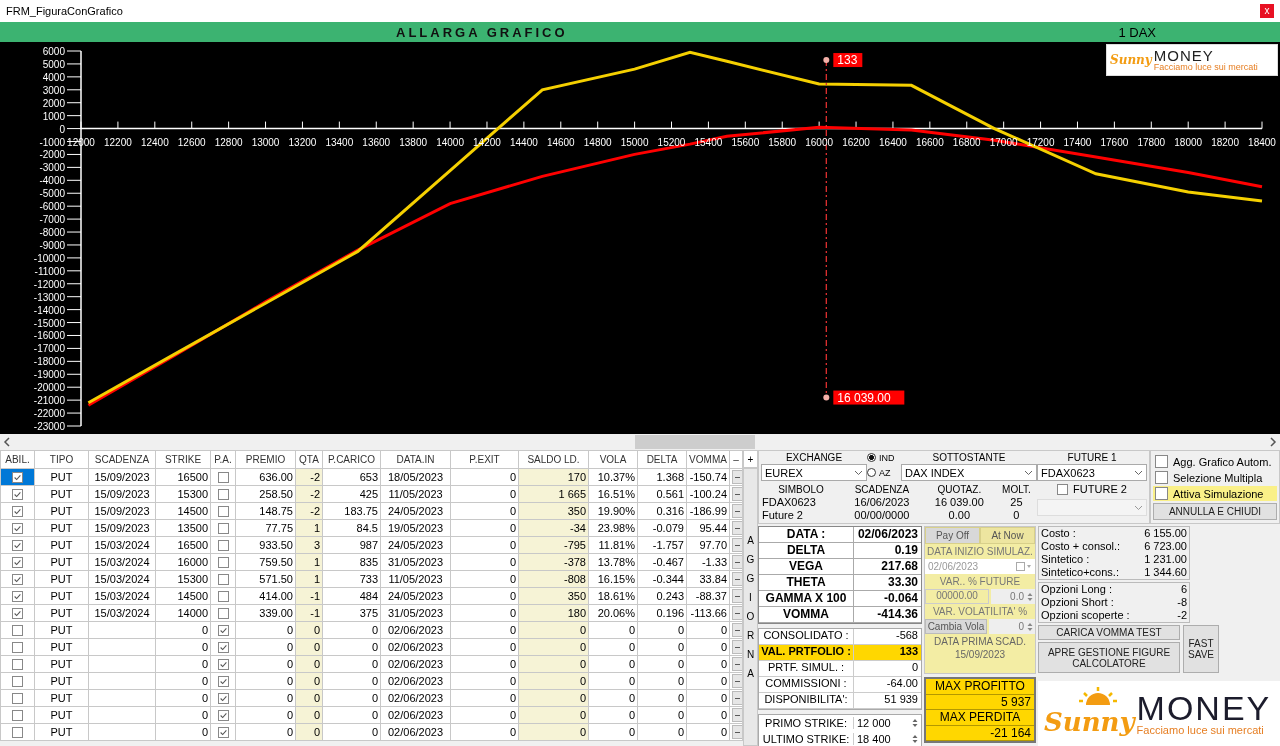  I want to click on scroll-right-icon, so click(1273, 442).